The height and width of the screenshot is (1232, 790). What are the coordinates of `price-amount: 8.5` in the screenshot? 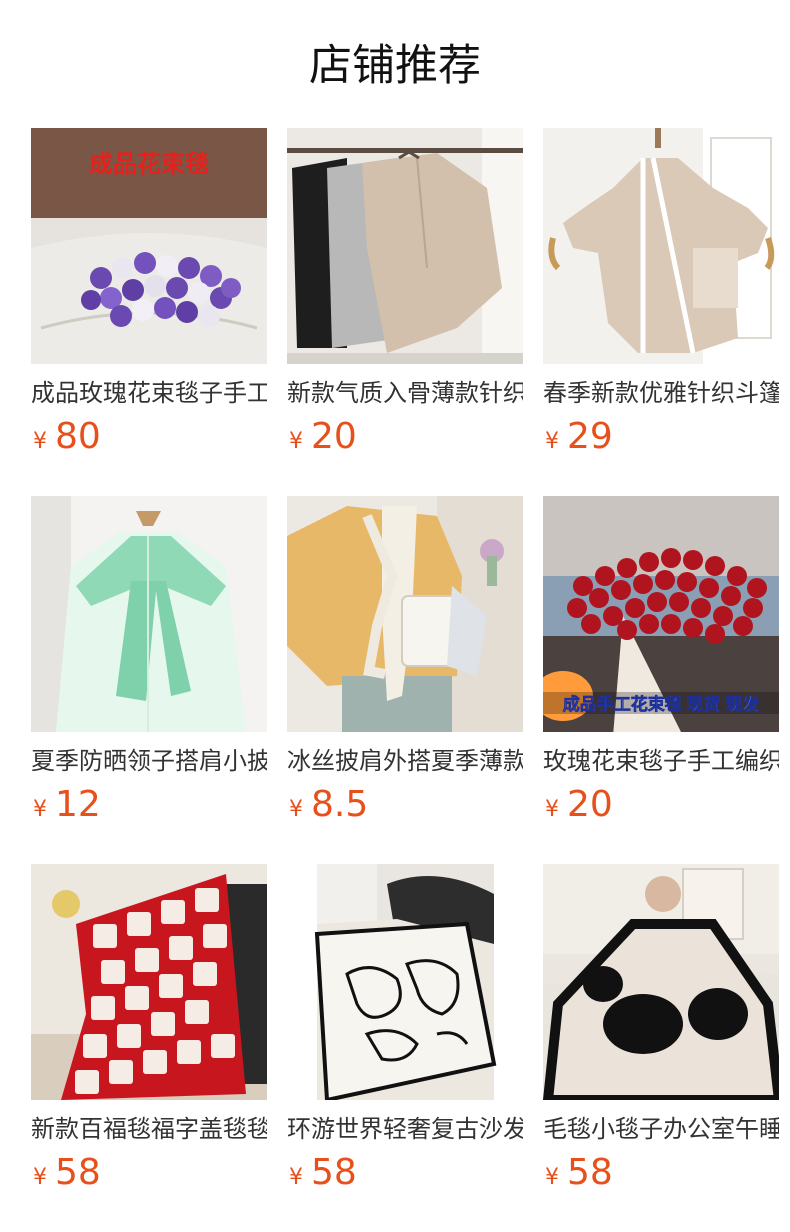 It's located at (340, 804).